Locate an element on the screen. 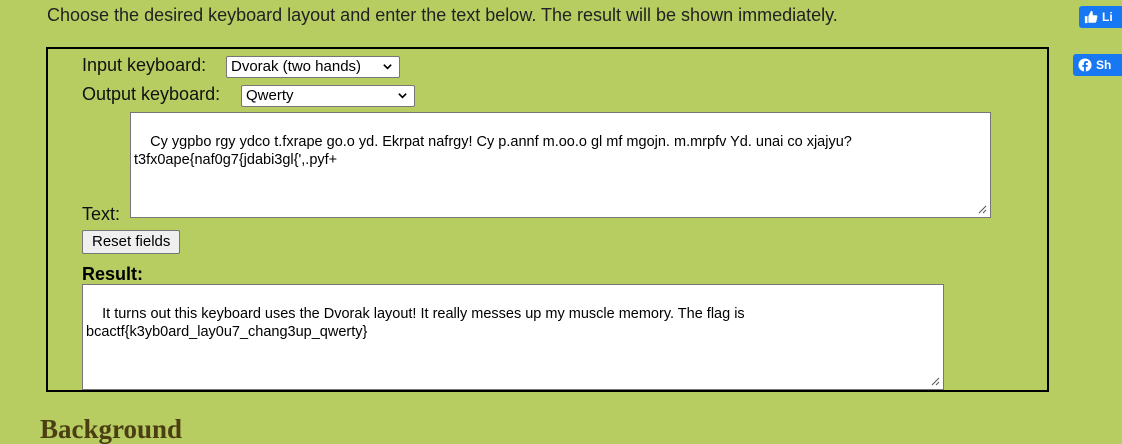 This screenshot has height=444, width=1122. output-keyboard-value: Qwerty is located at coordinates (270, 95).